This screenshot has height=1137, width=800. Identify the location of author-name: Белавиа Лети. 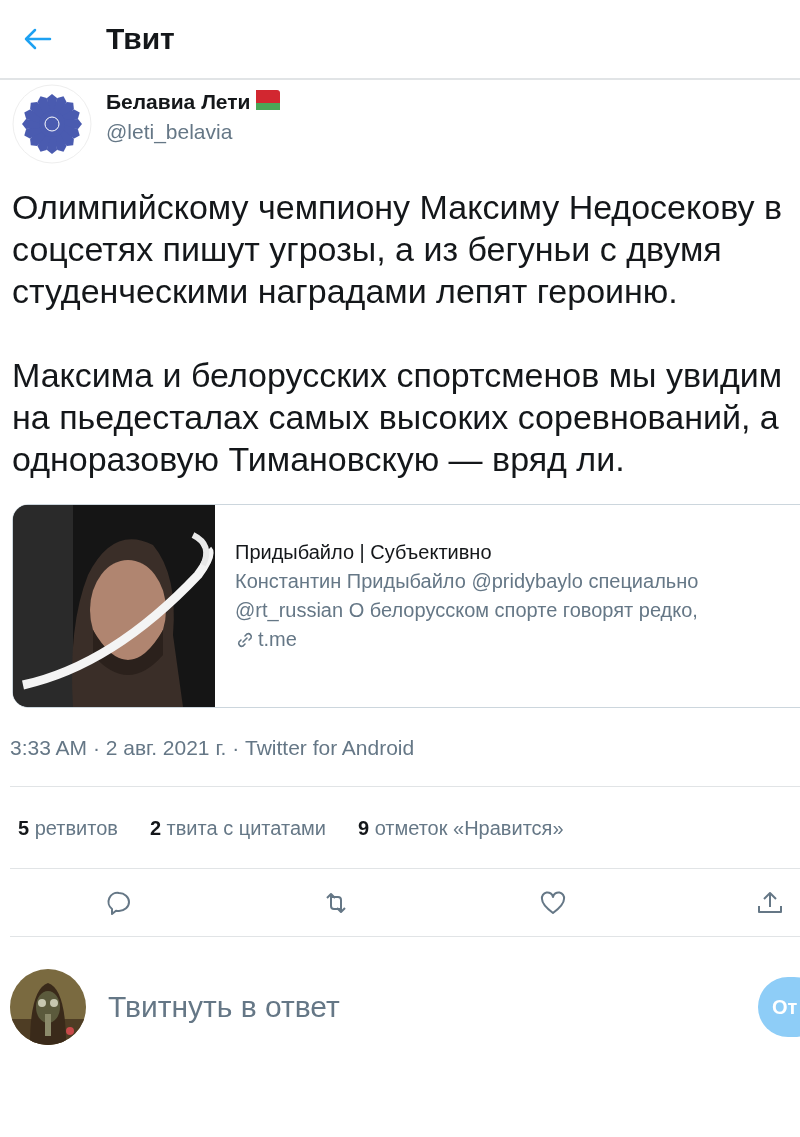
(178, 102).